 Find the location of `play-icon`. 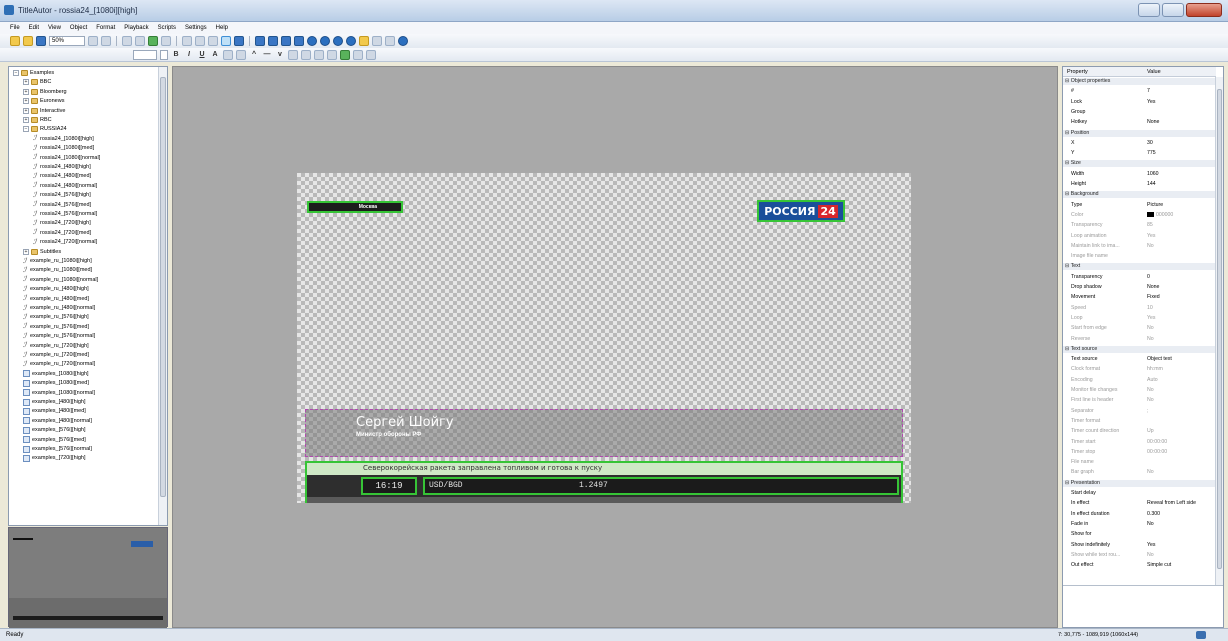

play-icon is located at coordinates (260, 41).